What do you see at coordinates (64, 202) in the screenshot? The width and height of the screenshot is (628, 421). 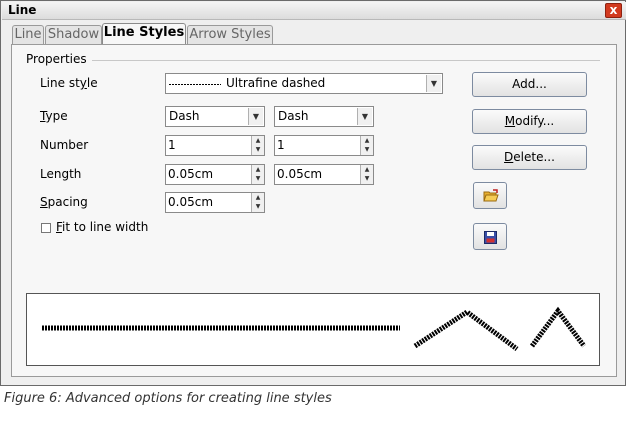 I see `spacing-label: Spacing` at bounding box center [64, 202].